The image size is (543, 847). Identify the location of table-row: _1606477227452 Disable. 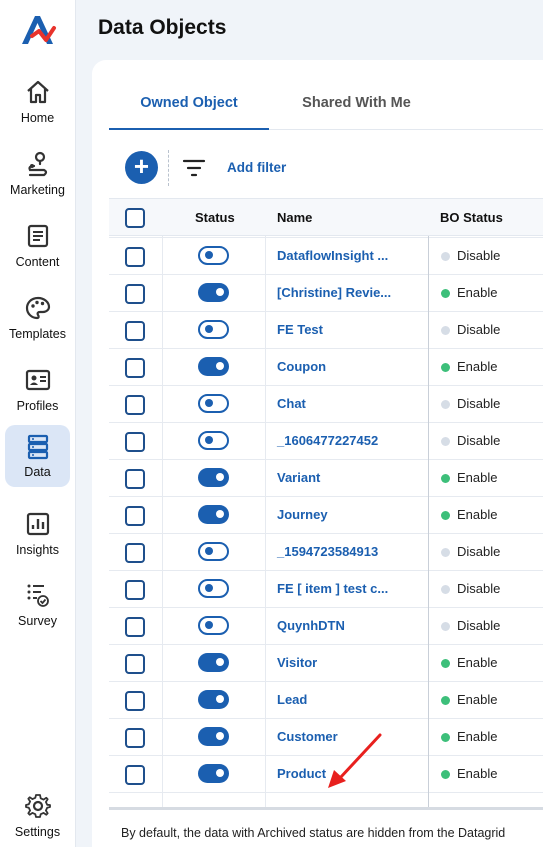
(326, 441).